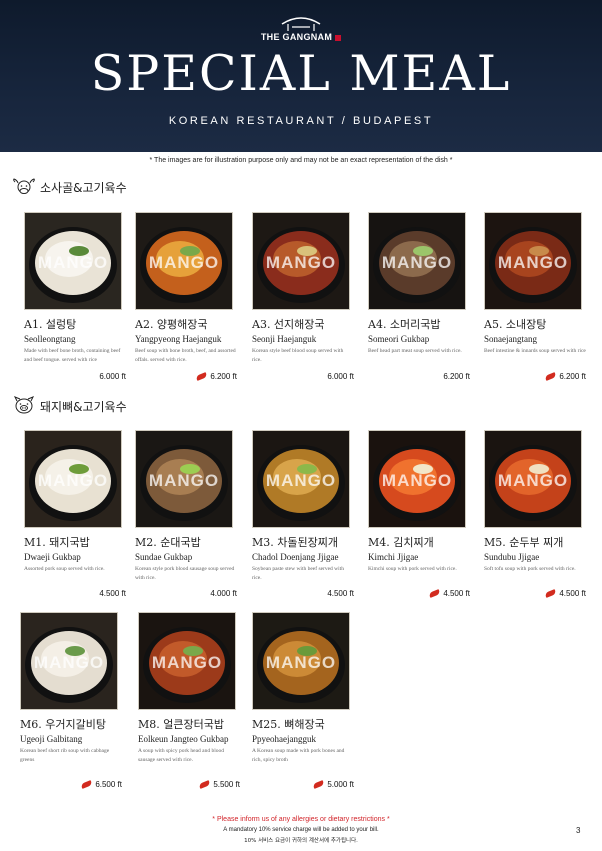 The width and height of the screenshot is (602, 851). Describe the element at coordinates (393, 557) in the screenshot. I see `dish-name-en: Kimchi Jjigae` at that location.